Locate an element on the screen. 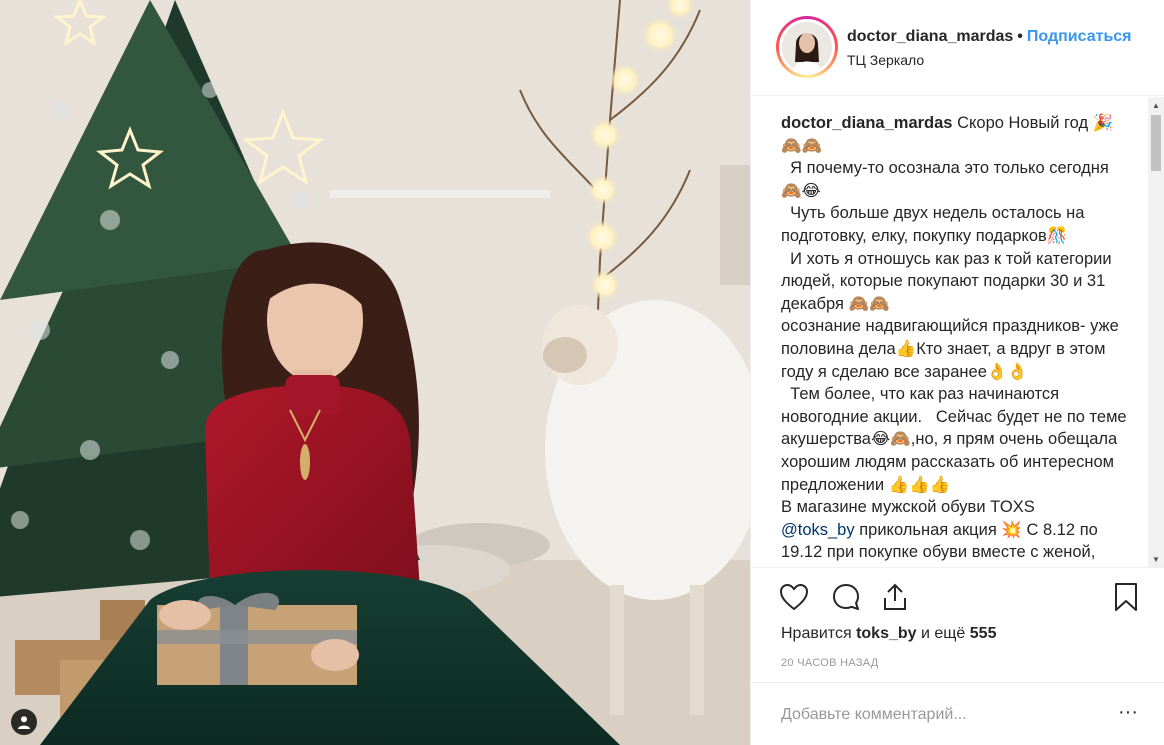 The image size is (1164, 745). location-link: ТЦ Зеркало is located at coordinates (885, 60).